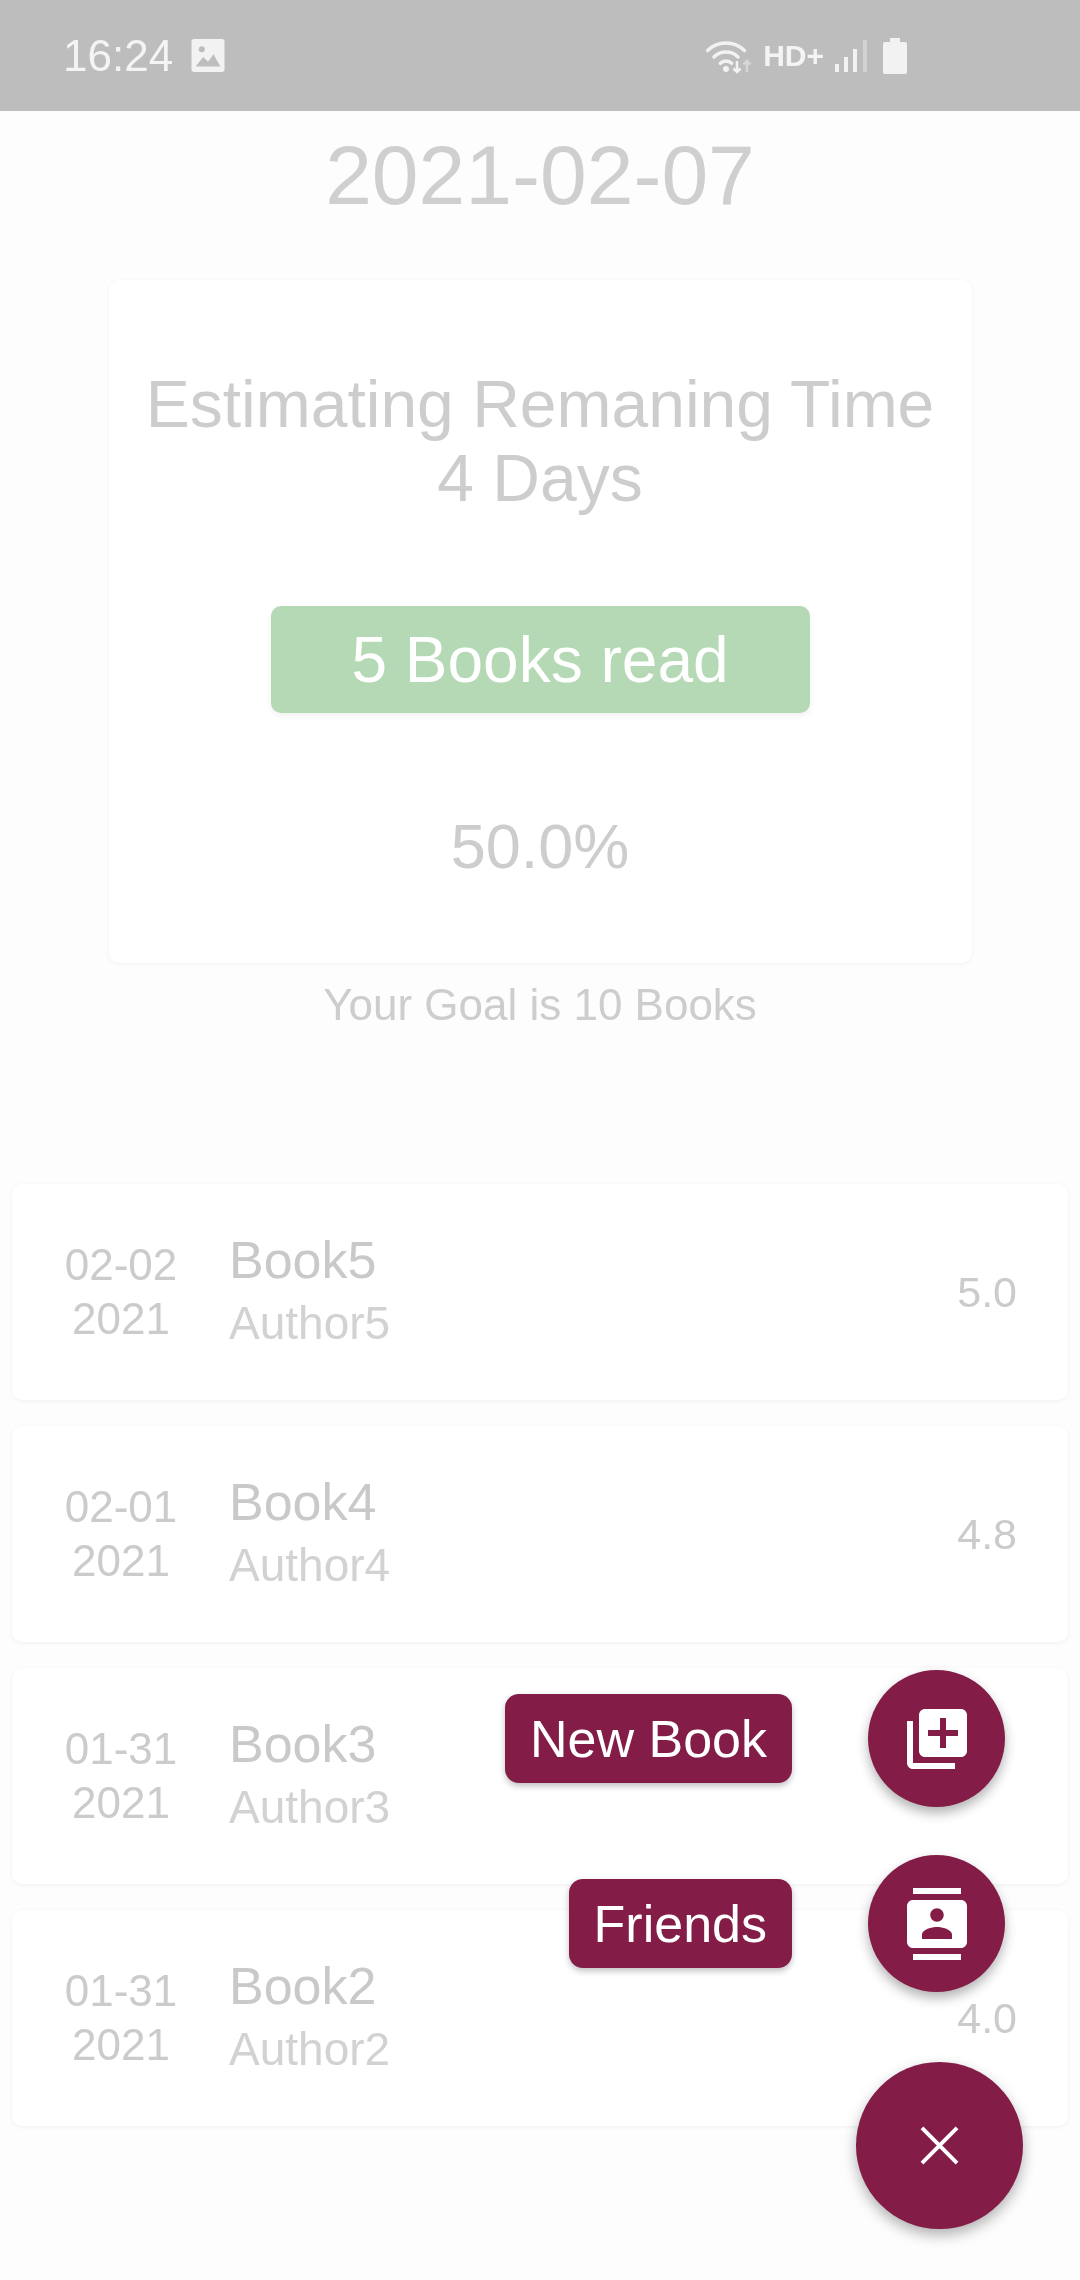 The width and height of the screenshot is (1080, 2280). I want to click on contact-card-icon, so click(936, 1923).